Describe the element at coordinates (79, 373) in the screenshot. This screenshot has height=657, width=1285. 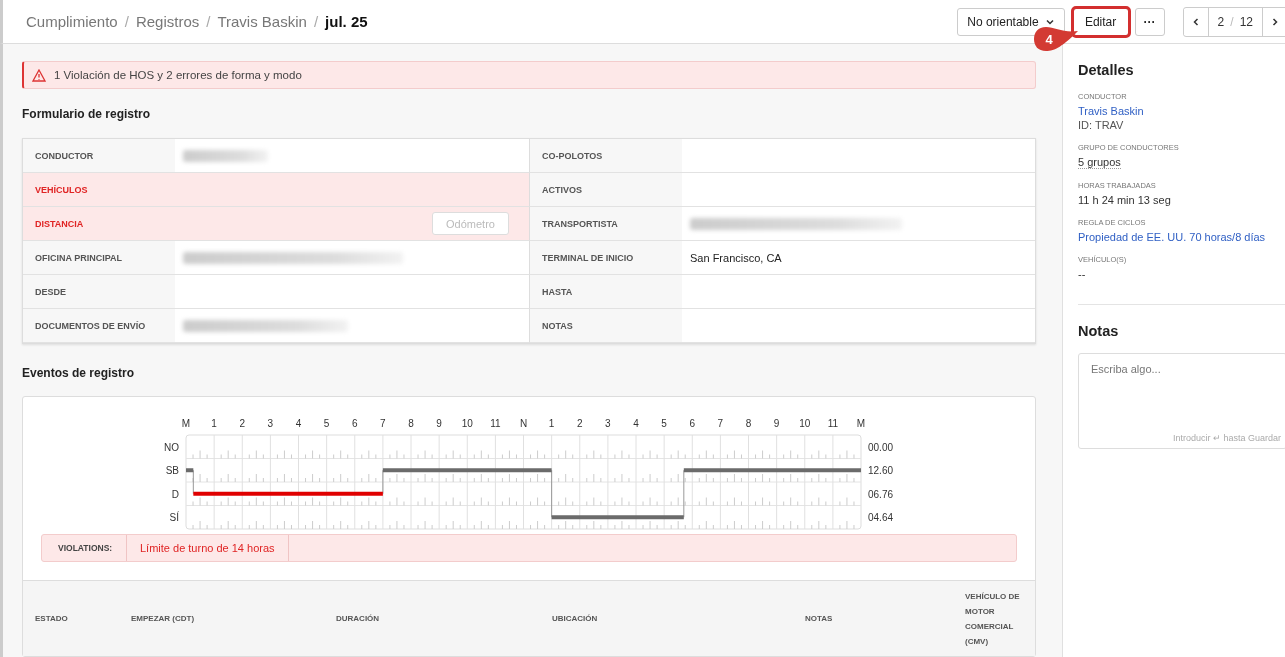
I see `section-title: Eventos de registro` at that location.